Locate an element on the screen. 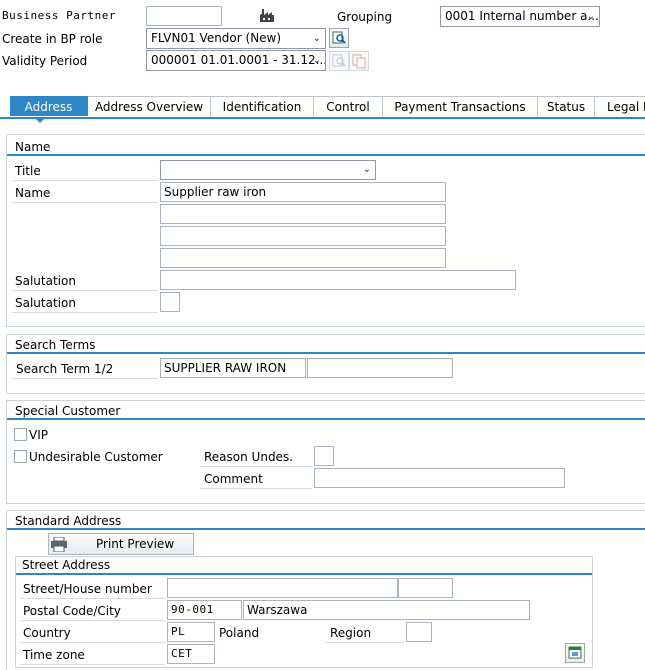  tab-address-overview: Address Overview is located at coordinates (149, 106).